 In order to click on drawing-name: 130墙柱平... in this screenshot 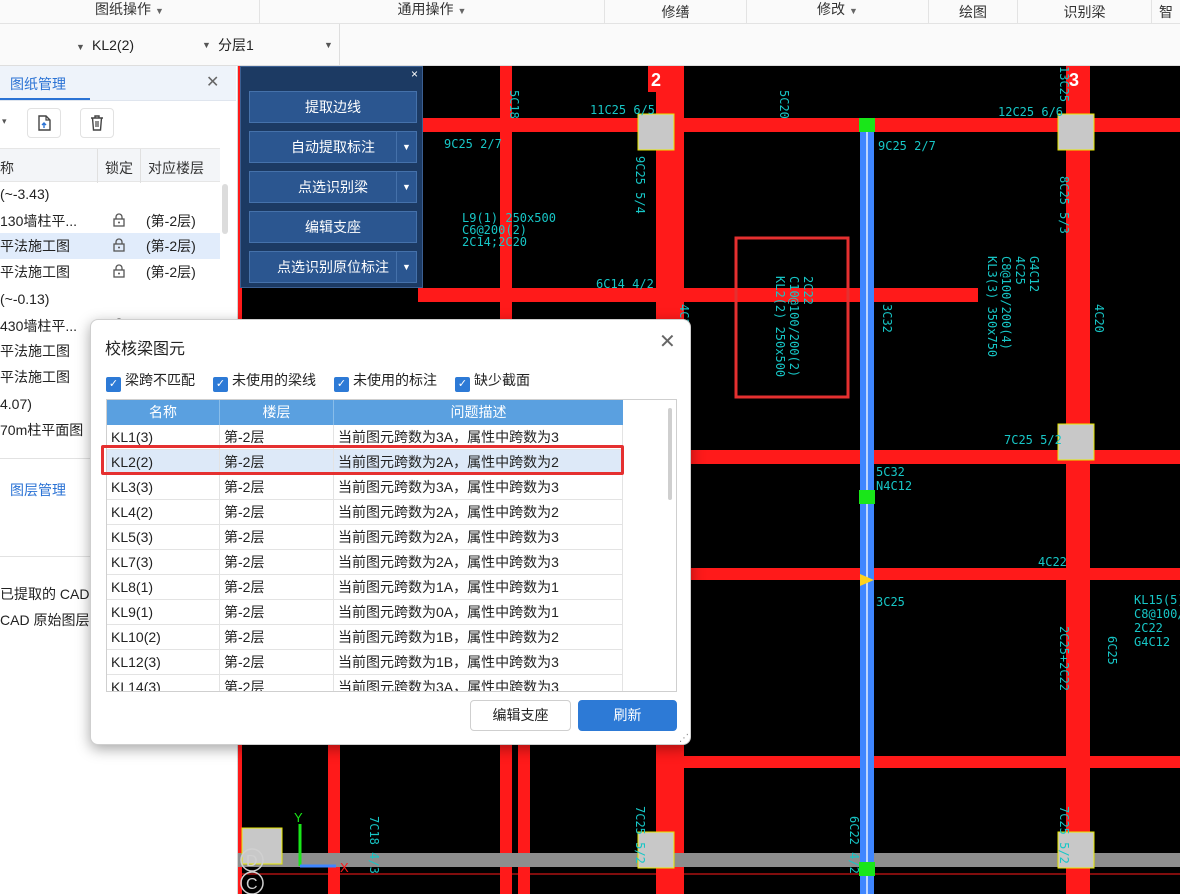, I will do `click(39, 221)`.